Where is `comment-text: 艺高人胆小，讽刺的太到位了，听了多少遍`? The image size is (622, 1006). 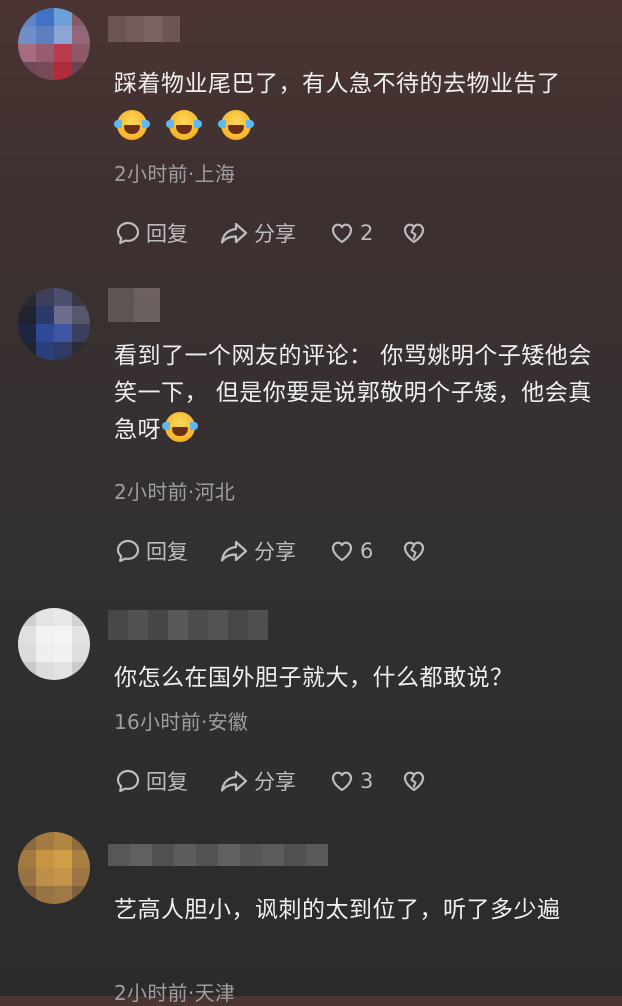 comment-text: 艺高人胆小，讽刺的太到位了，听了多少遍 is located at coordinates (337, 910).